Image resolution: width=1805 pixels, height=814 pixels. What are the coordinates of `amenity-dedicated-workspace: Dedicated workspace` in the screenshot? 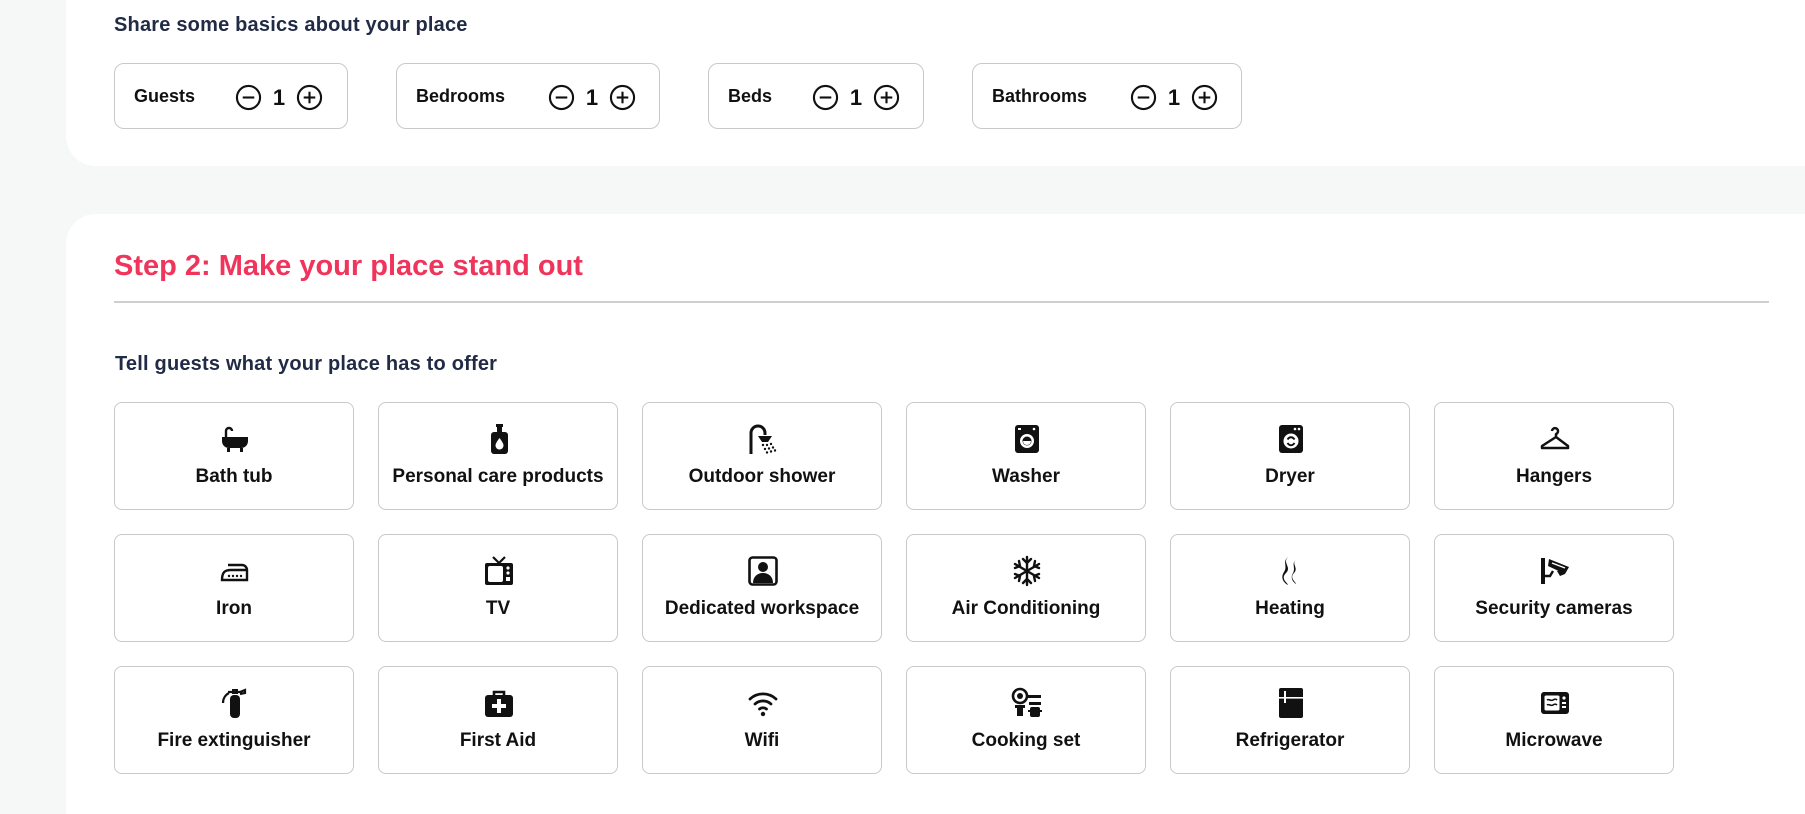 It's located at (762, 588).